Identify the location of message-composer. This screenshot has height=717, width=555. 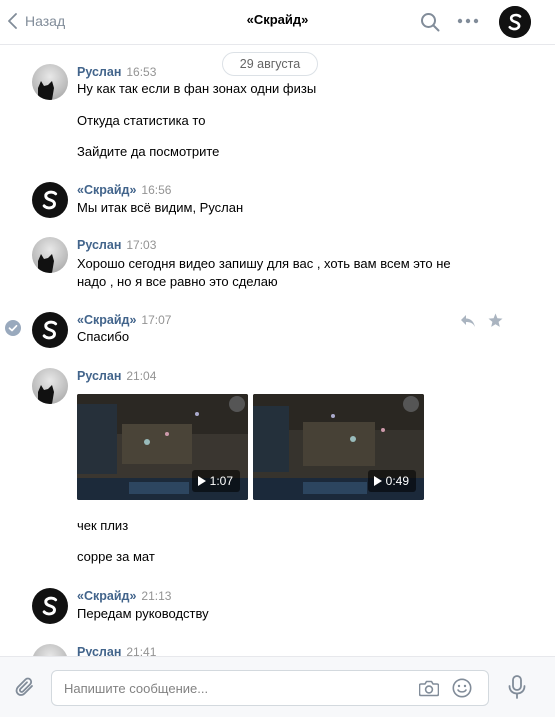
(277, 686).